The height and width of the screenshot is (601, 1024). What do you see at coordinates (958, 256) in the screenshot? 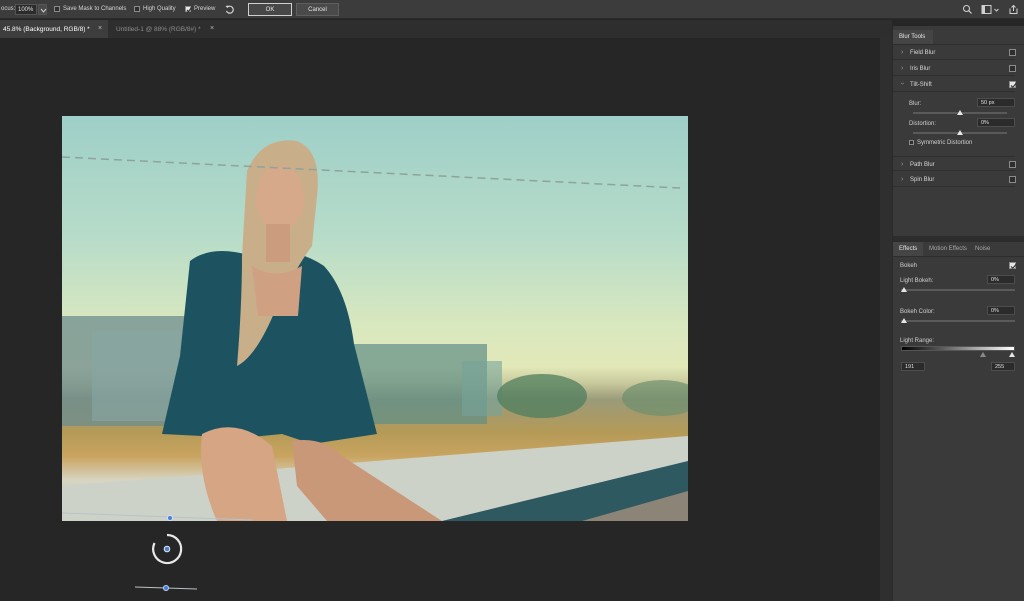
I see `divider` at bounding box center [958, 256].